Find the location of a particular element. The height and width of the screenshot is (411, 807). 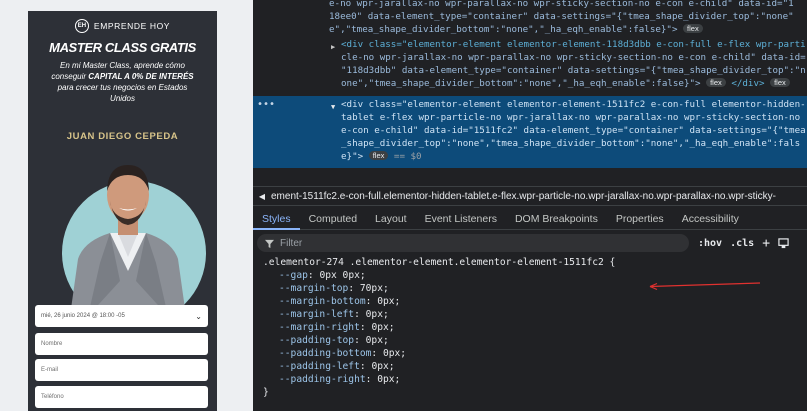

hov-toggle: :hov is located at coordinates (710, 243).